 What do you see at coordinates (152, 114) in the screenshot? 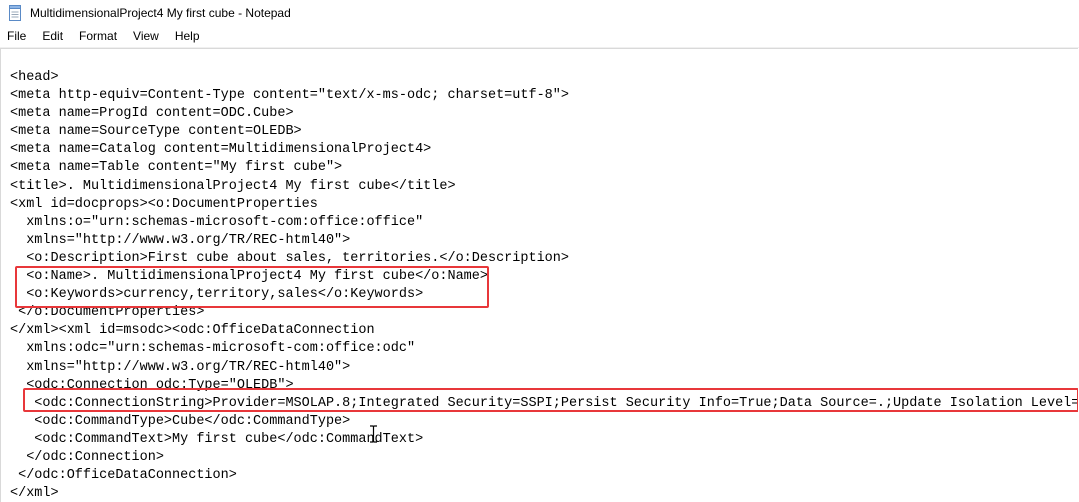
I see `code-line: <meta name=ProgId content=ODC.Cube>` at bounding box center [152, 114].